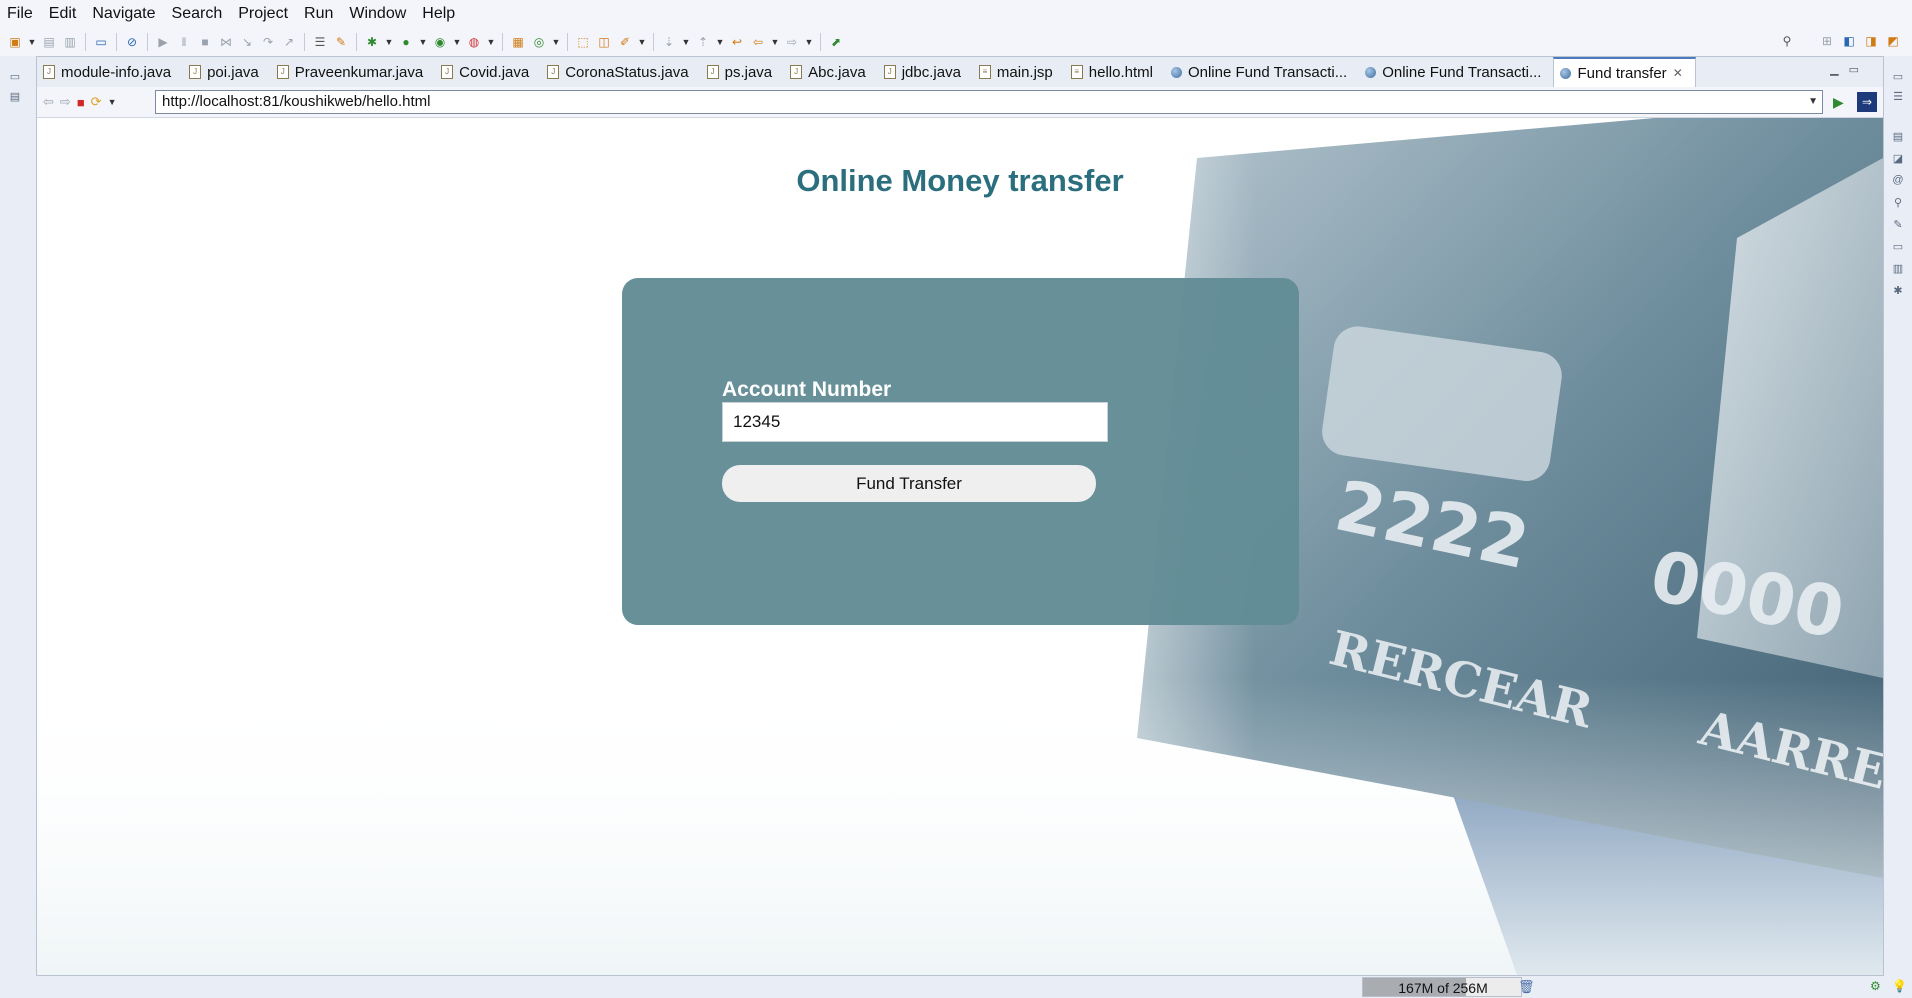 The width and height of the screenshot is (1912, 998). What do you see at coordinates (112, 102) in the screenshot?
I see `refresh-dropdown-icon: ▼` at bounding box center [112, 102].